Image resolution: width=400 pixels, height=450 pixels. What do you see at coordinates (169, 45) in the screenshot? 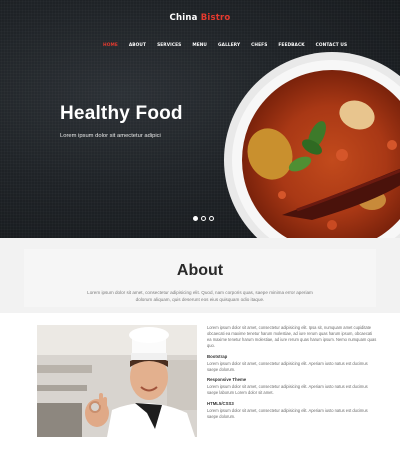
I see `nav-item-services: SERVICES` at bounding box center [169, 45].